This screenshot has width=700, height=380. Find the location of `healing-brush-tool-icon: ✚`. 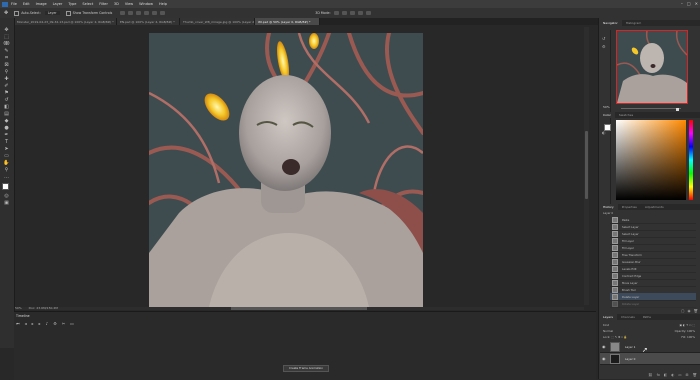

healing-brush-tool-icon: ✚ is located at coordinates (6, 79).